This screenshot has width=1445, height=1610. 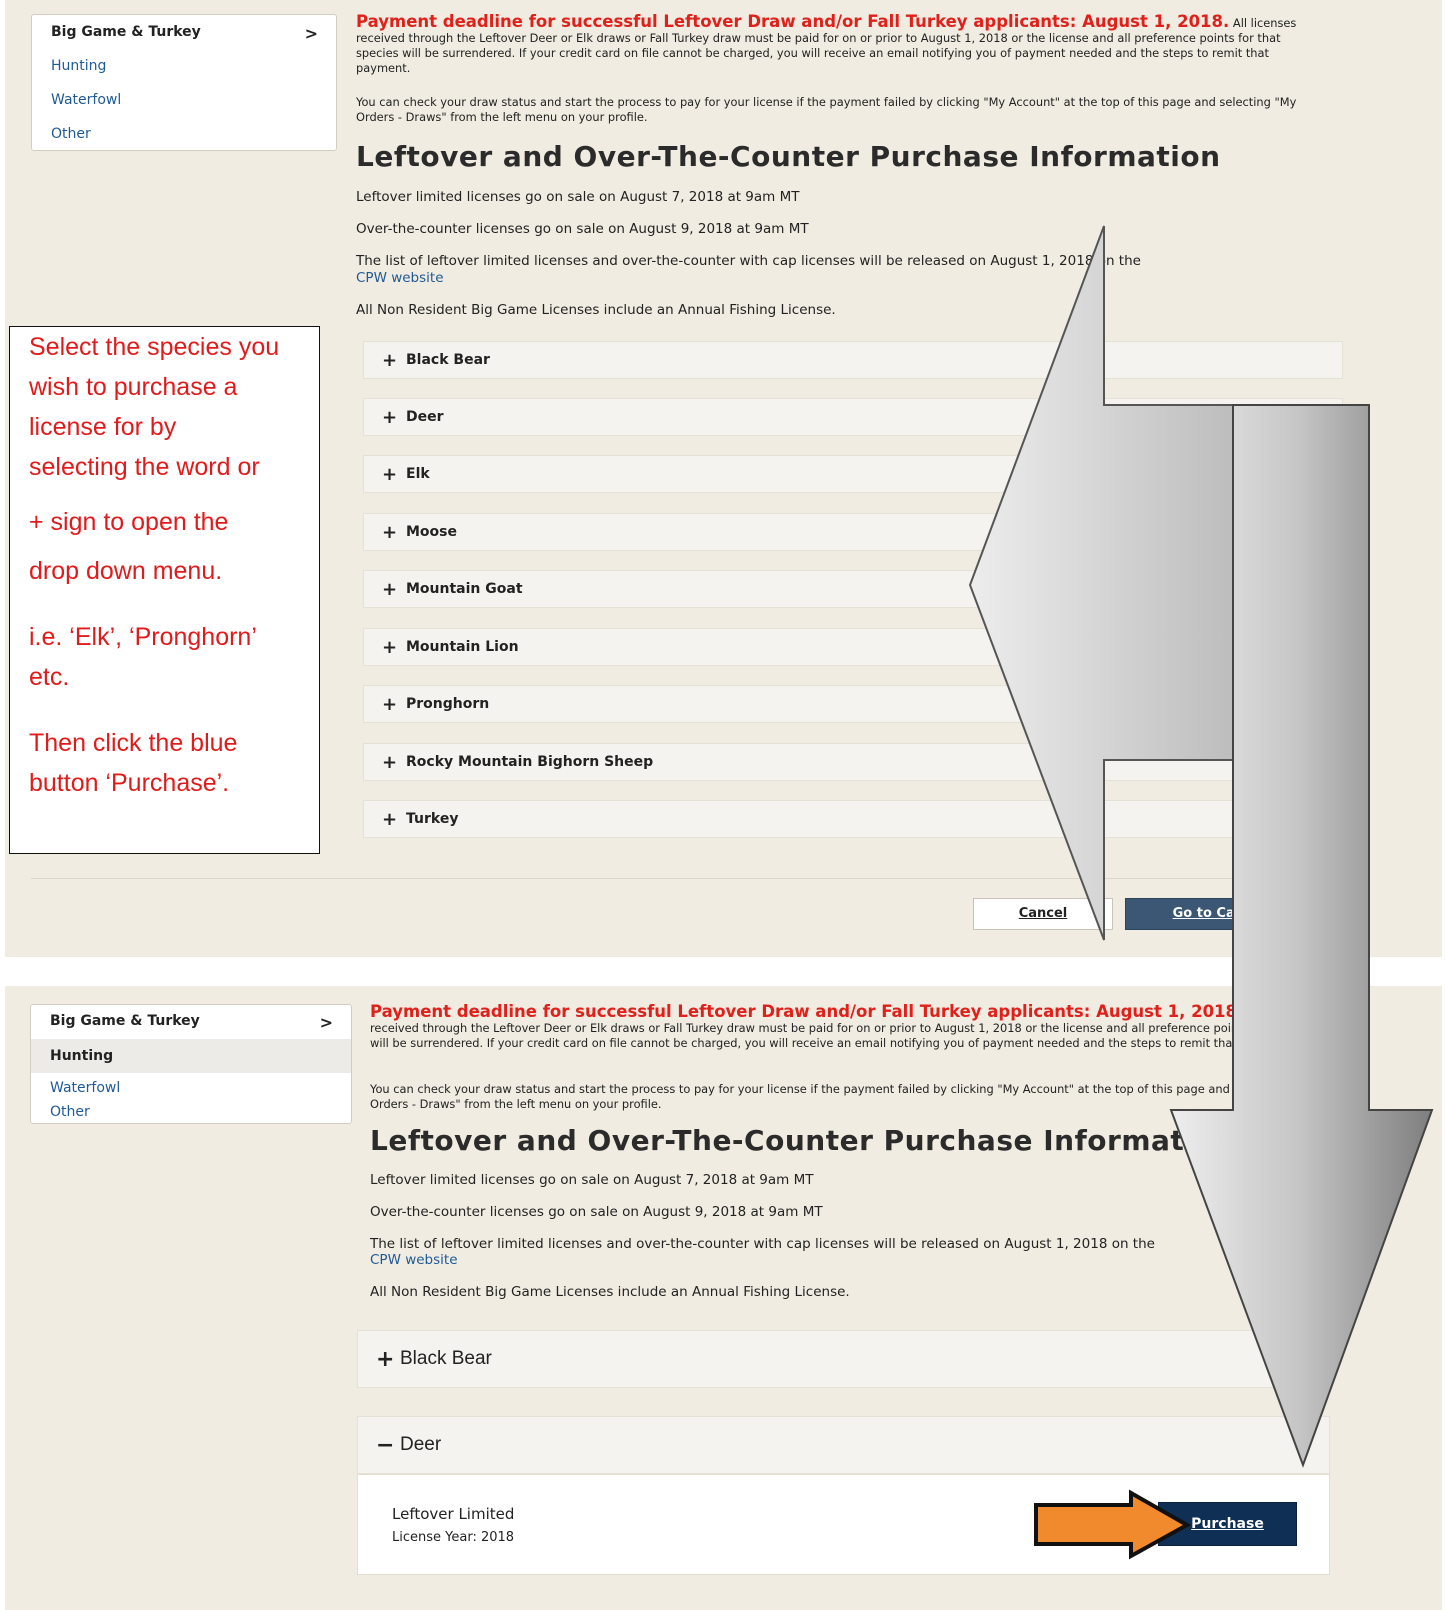 I want to click on accordion-item: + Mountain Goat, so click(x=853, y=589).